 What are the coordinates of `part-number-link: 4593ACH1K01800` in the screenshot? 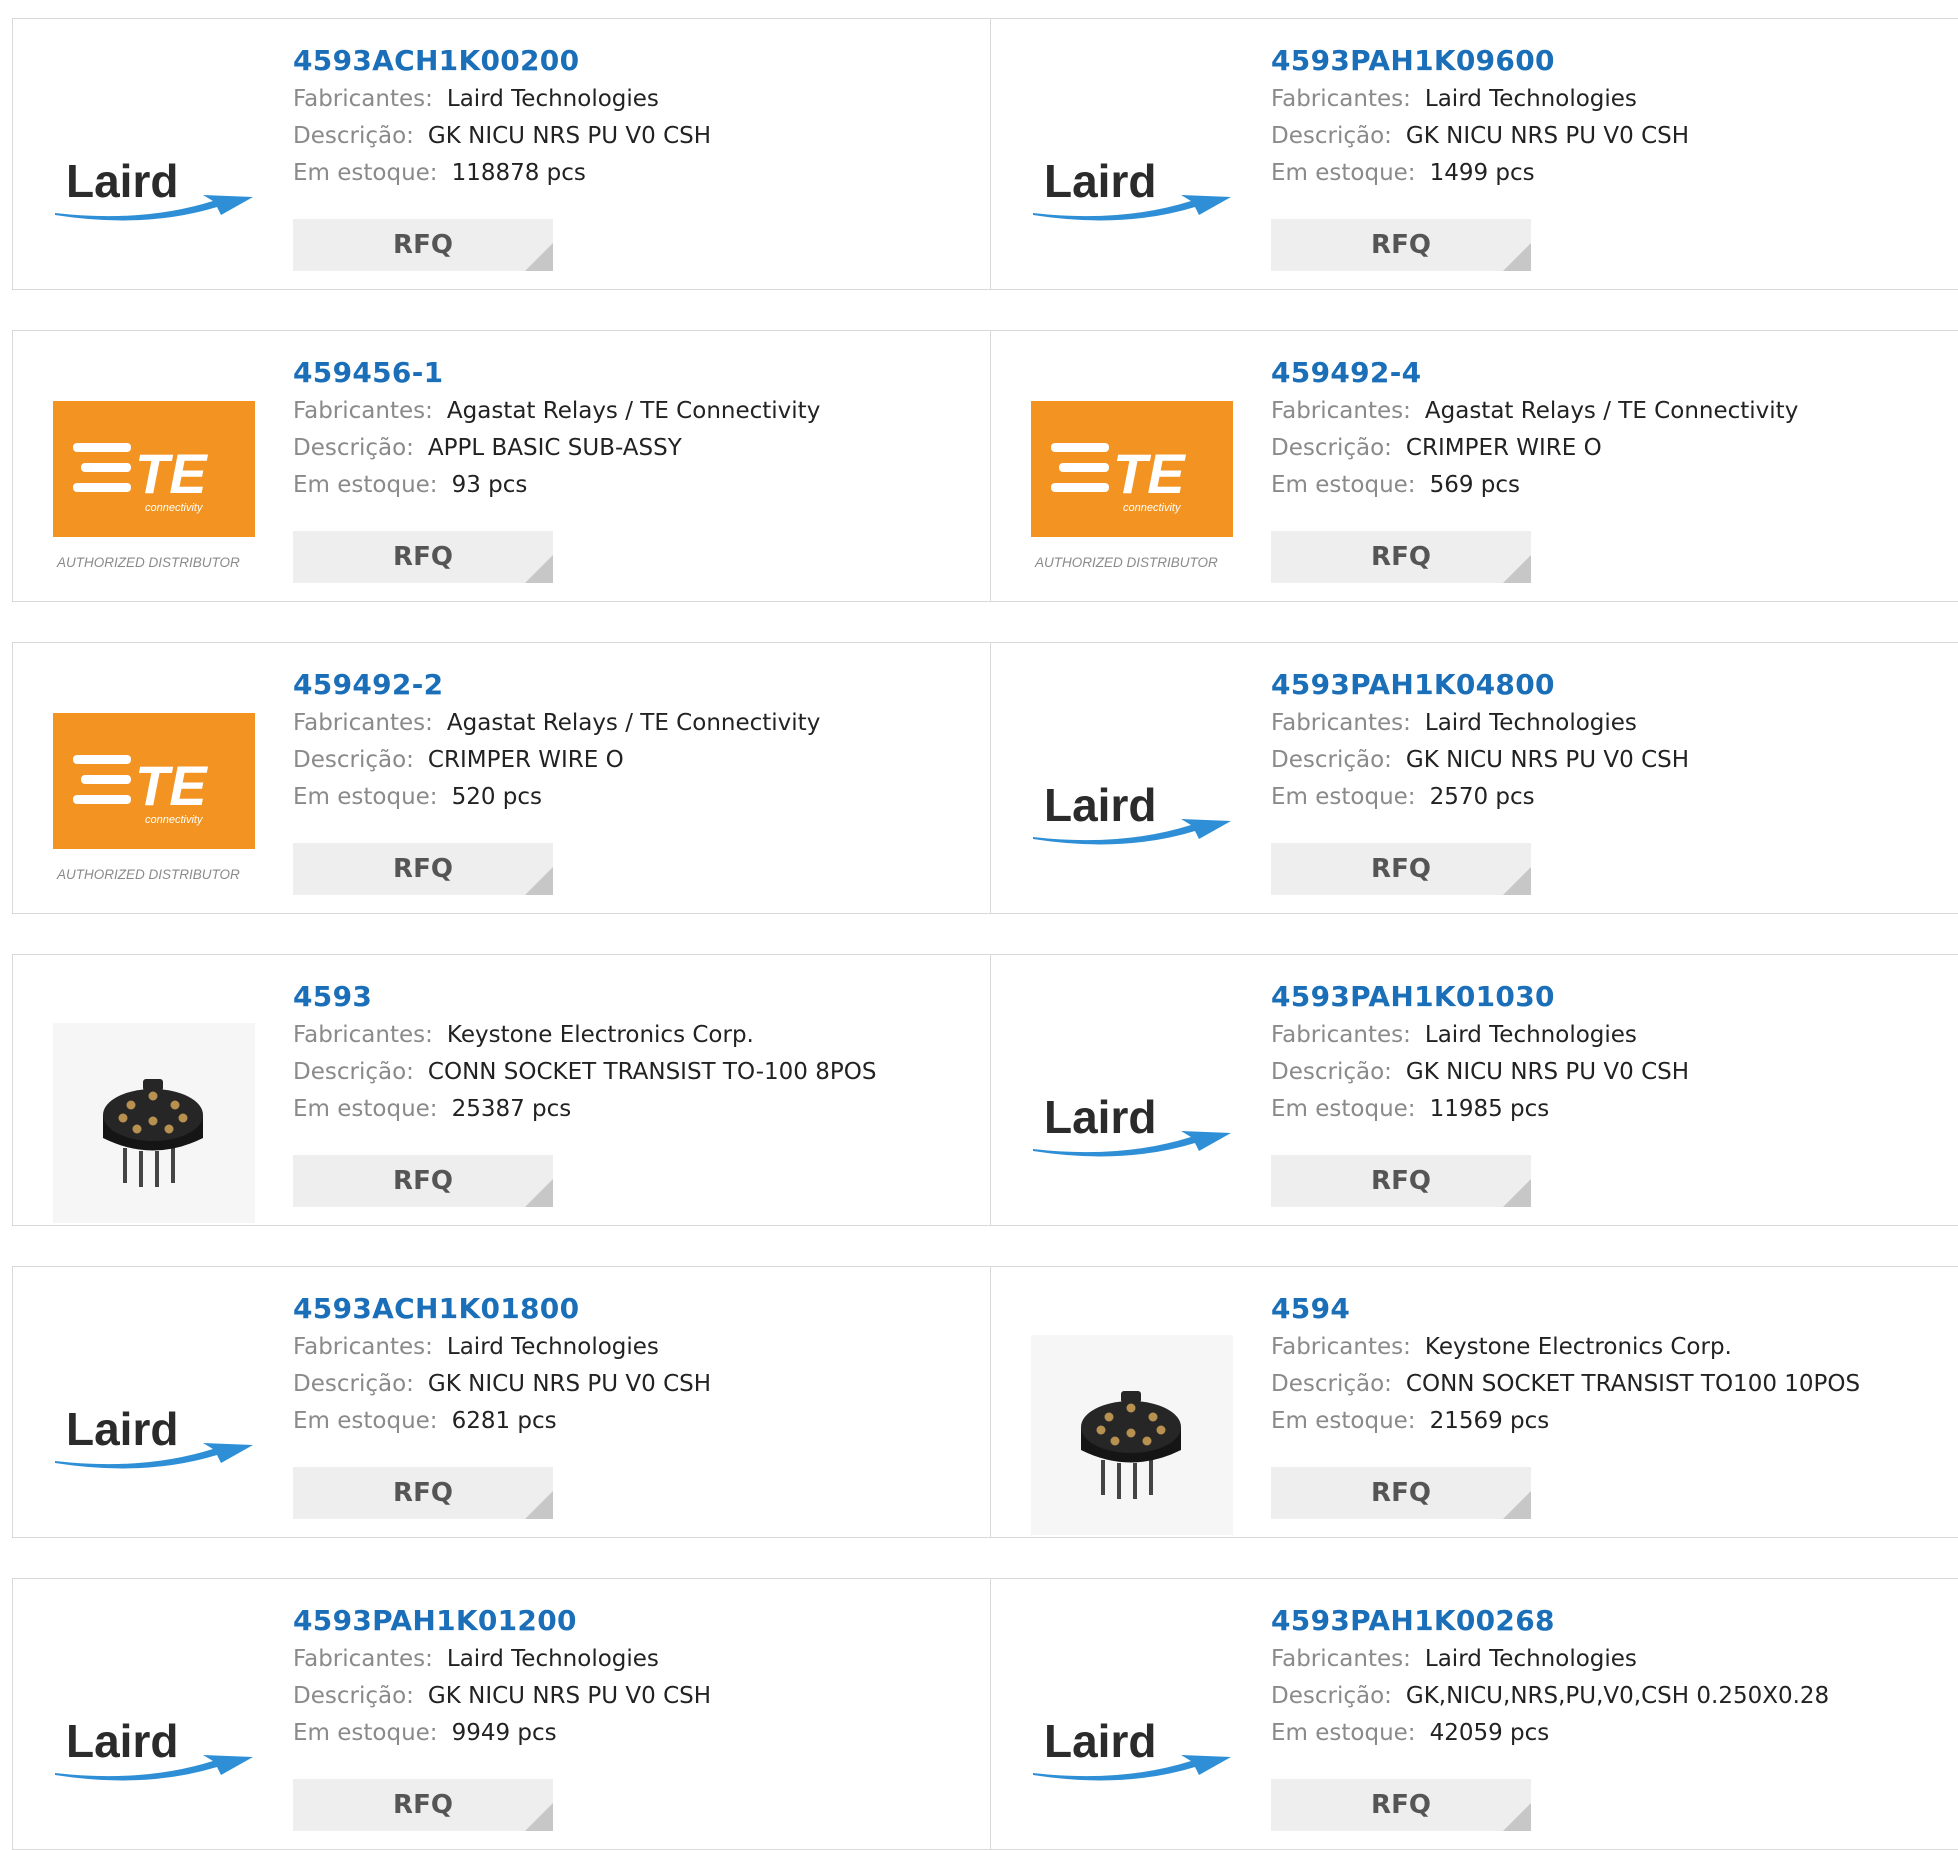 It's located at (633, 1309).